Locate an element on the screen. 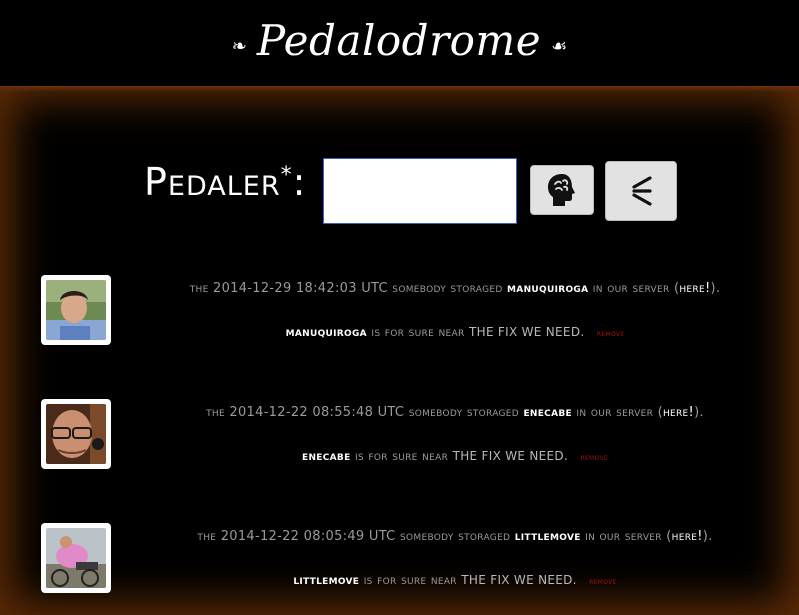  entry-name-2: manuquiroga is located at coordinates (326, 332).